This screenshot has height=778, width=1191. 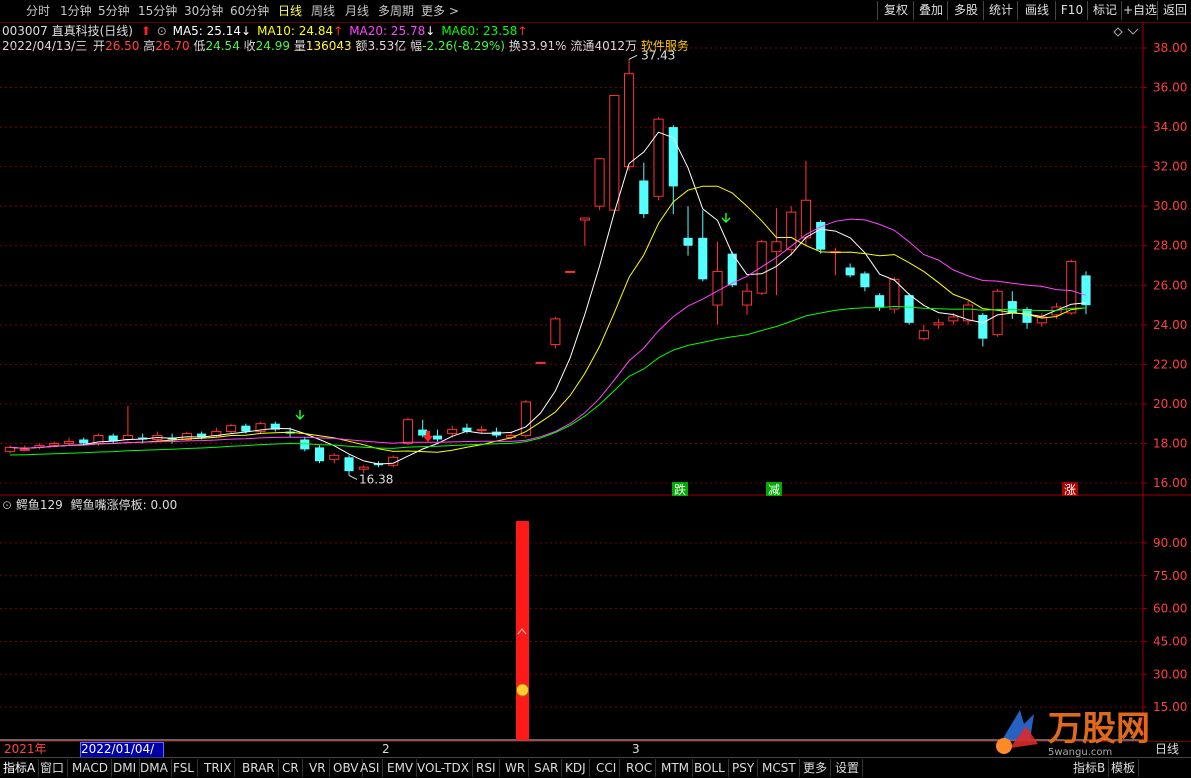 I want to click on tool-button-5: F10, so click(x=1071, y=10).